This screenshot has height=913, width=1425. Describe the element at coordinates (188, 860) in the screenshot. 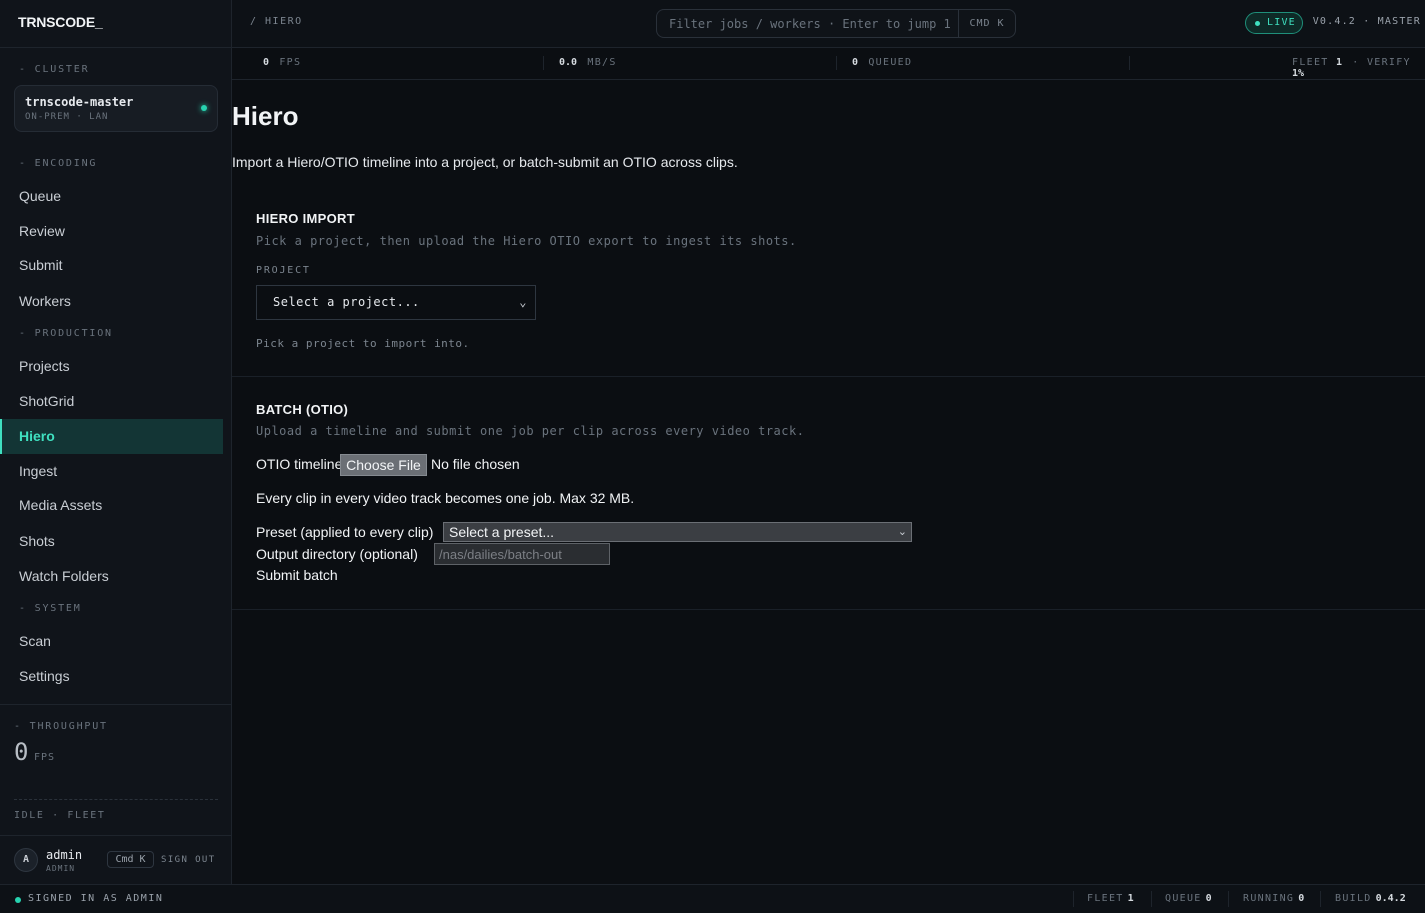

I see `sign-out-button: SIGN OUT` at that location.